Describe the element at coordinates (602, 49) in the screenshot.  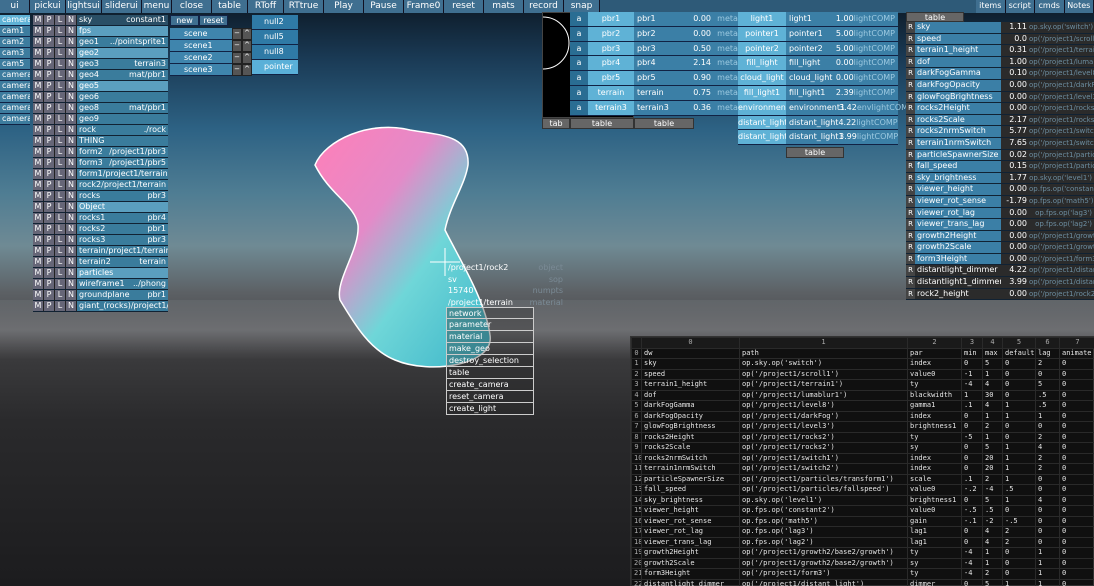
I see `pbr-row: a pbr3` at that location.